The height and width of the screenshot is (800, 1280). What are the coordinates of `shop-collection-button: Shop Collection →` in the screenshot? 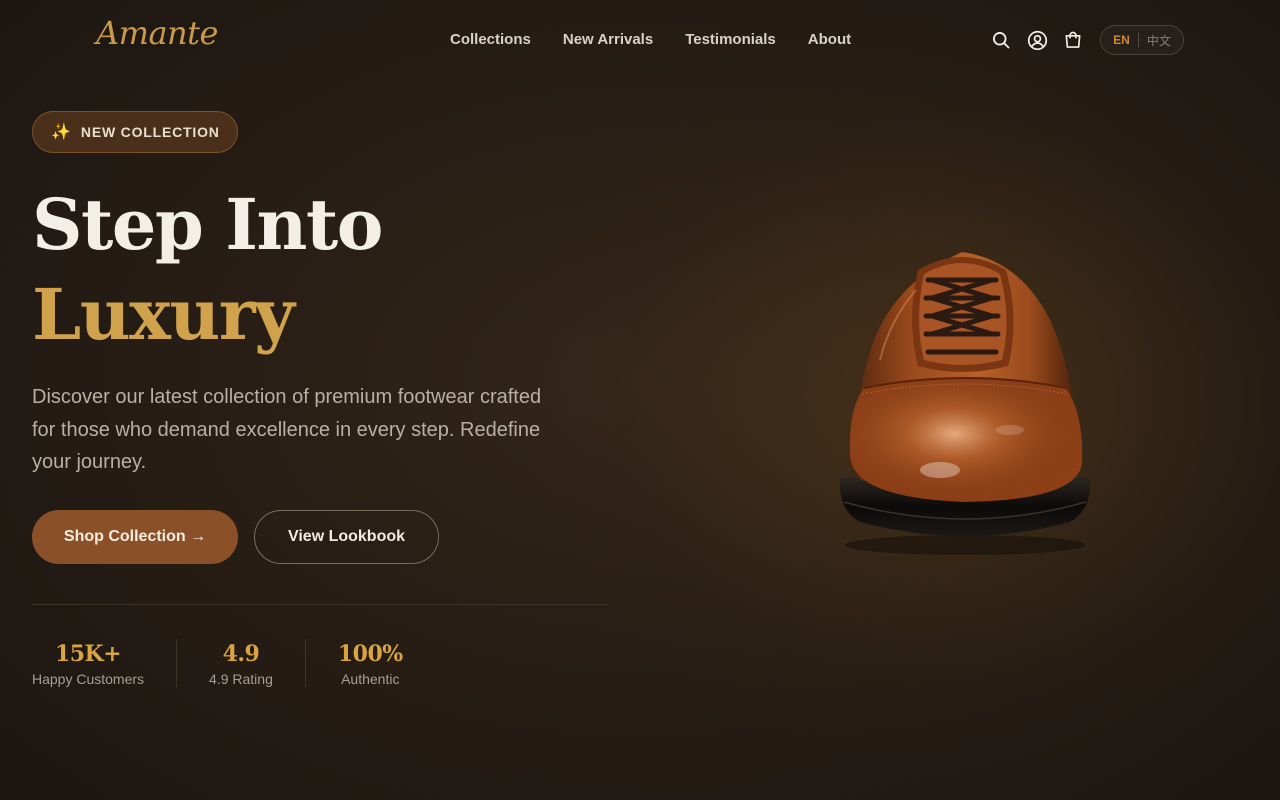 It's located at (135, 537).